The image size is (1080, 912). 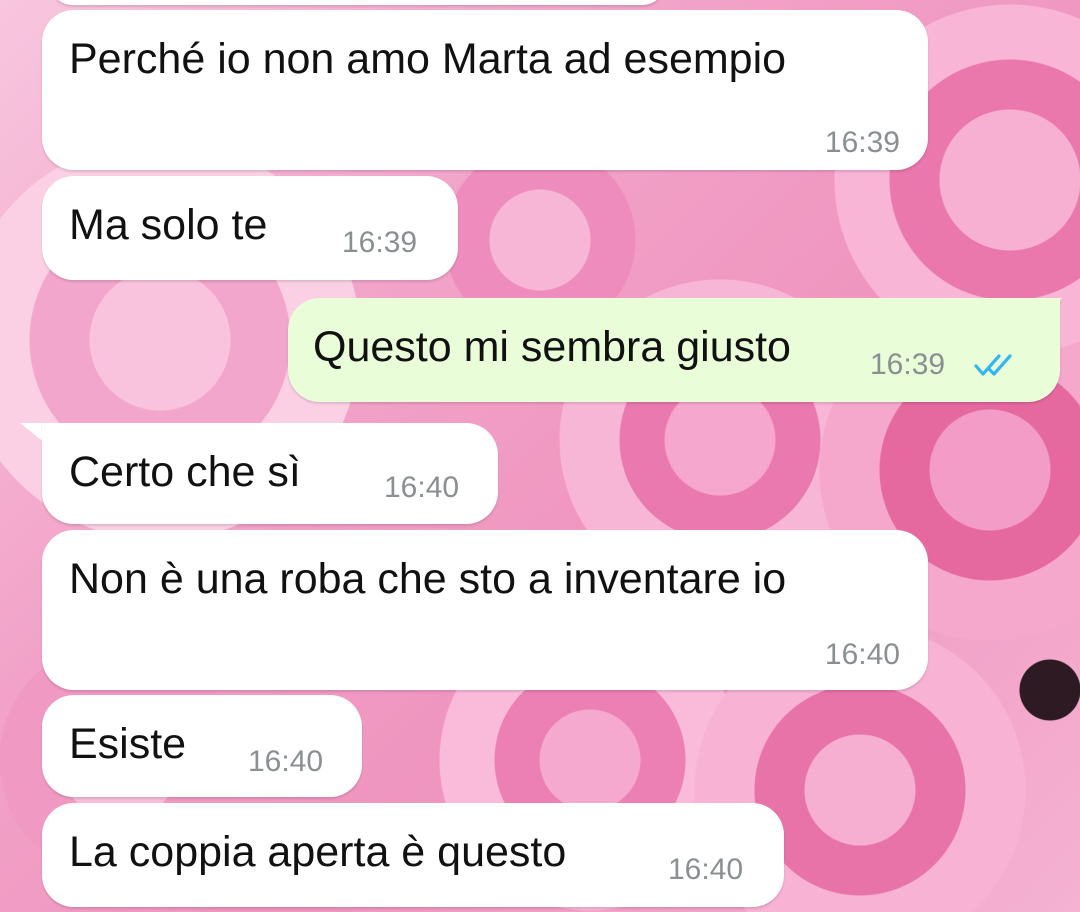 I want to click on message-text: La coppia aperta è questo, so click(x=318, y=852).